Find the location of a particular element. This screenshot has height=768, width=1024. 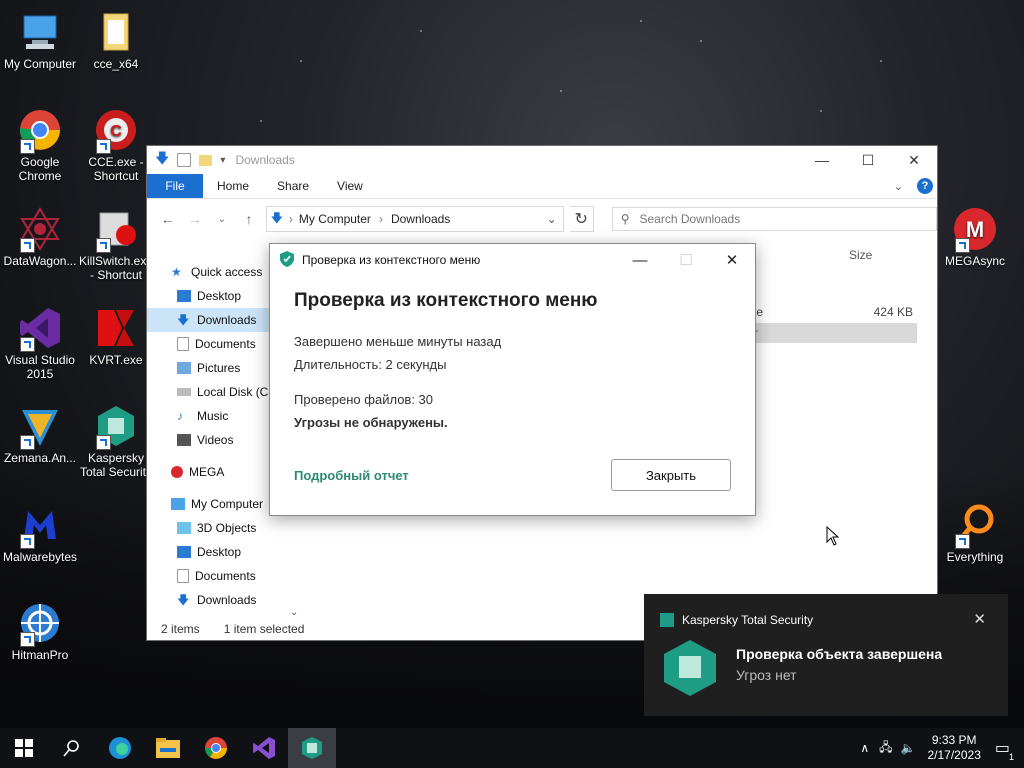

desktop-icon-label: KVRT.exe is located at coordinates (116, 360).